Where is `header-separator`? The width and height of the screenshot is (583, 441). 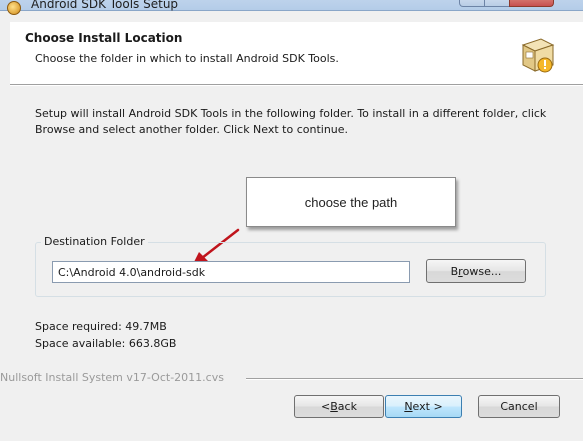
header-separator is located at coordinates (296, 85).